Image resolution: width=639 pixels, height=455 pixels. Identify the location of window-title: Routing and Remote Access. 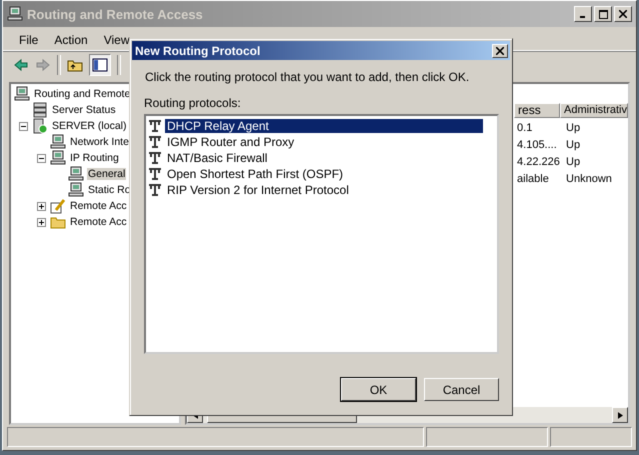
(115, 14).